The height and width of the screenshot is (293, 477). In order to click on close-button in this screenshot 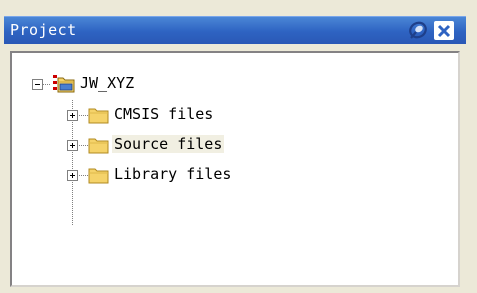, I will do `click(444, 30)`.